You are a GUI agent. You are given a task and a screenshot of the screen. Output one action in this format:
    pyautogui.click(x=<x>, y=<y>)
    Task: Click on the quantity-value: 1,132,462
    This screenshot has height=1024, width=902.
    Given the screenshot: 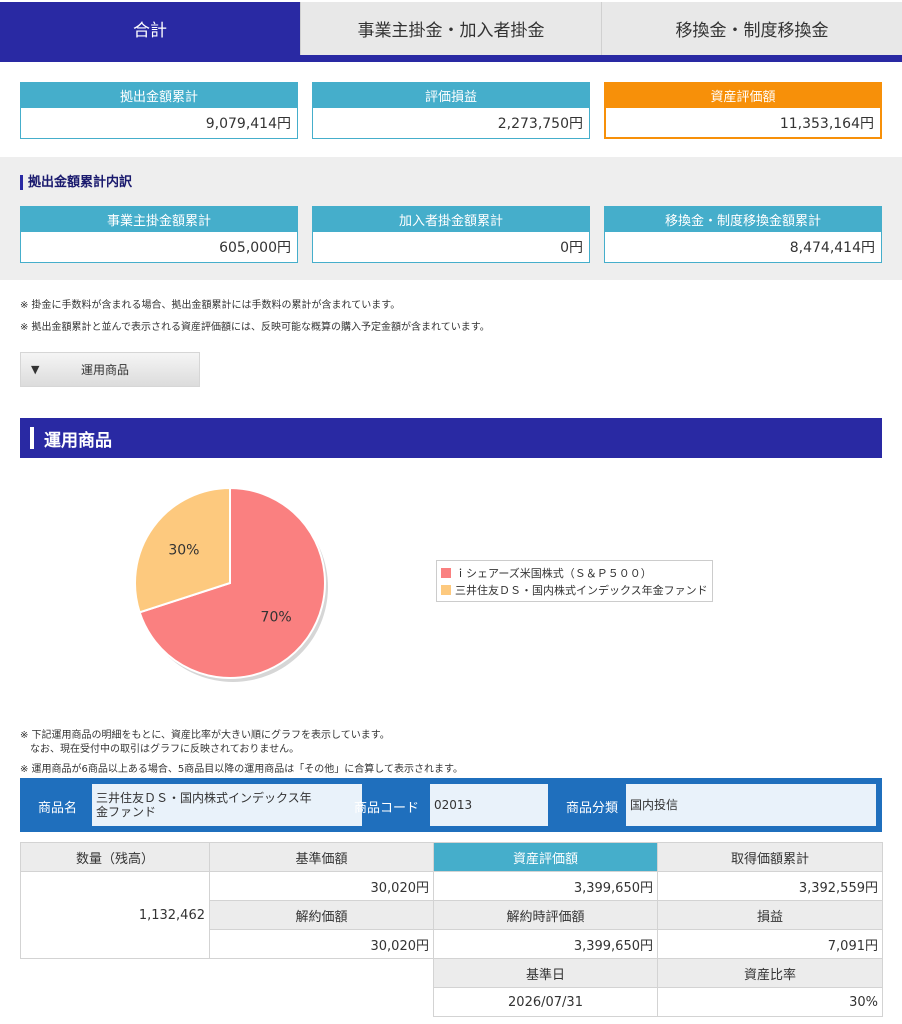 What is the action you would take?
    pyautogui.click(x=115, y=915)
    